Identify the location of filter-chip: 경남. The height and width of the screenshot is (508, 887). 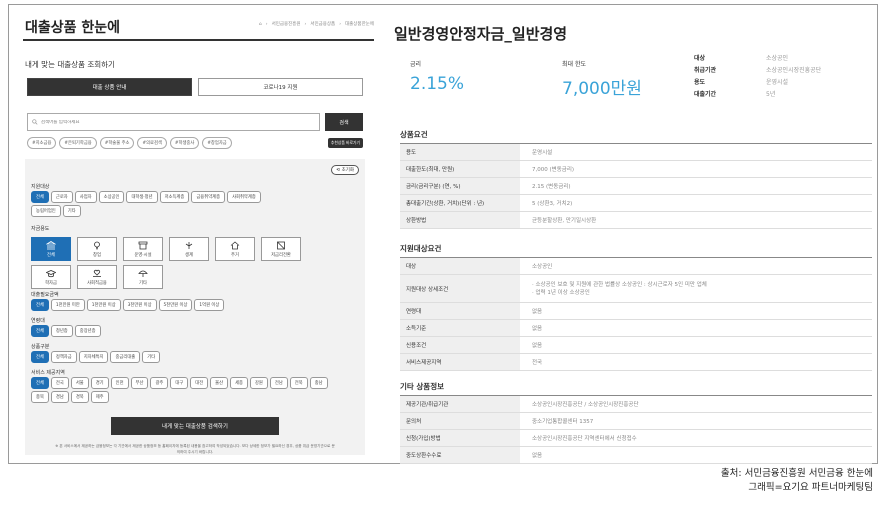
(59, 397).